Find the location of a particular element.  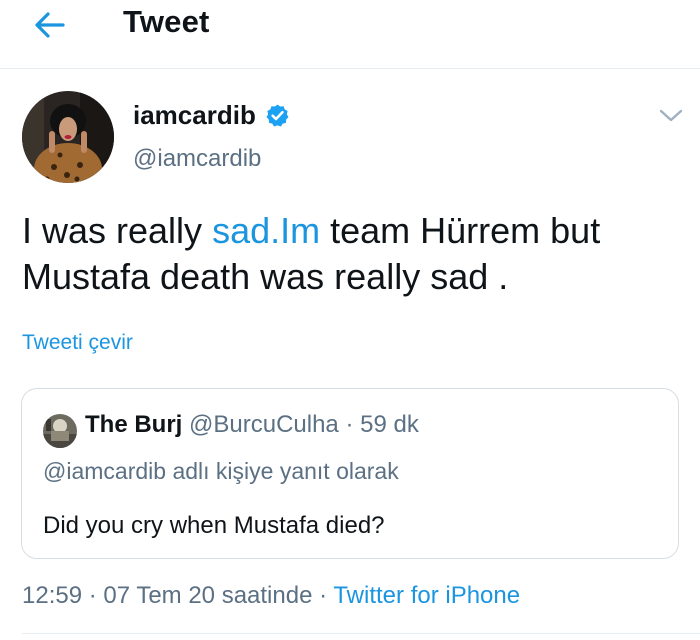

quoted-author-name: The Burj is located at coordinates (133, 424).